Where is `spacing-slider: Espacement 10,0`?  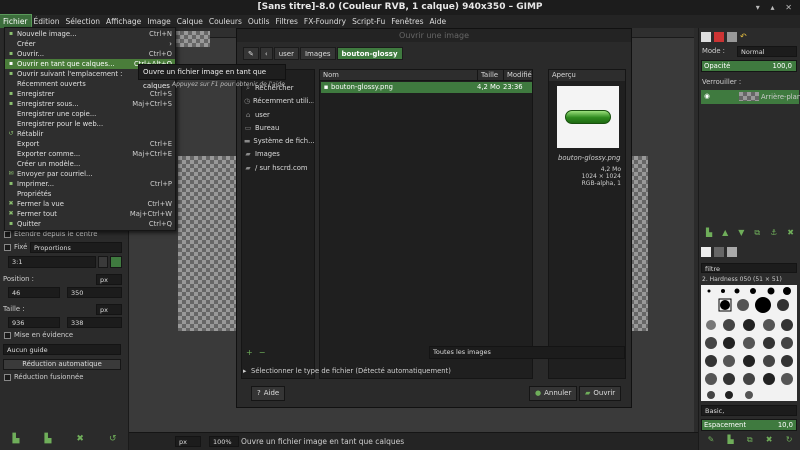
spacing-slider: Espacement 10,0 is located at coordinates (749, 425).